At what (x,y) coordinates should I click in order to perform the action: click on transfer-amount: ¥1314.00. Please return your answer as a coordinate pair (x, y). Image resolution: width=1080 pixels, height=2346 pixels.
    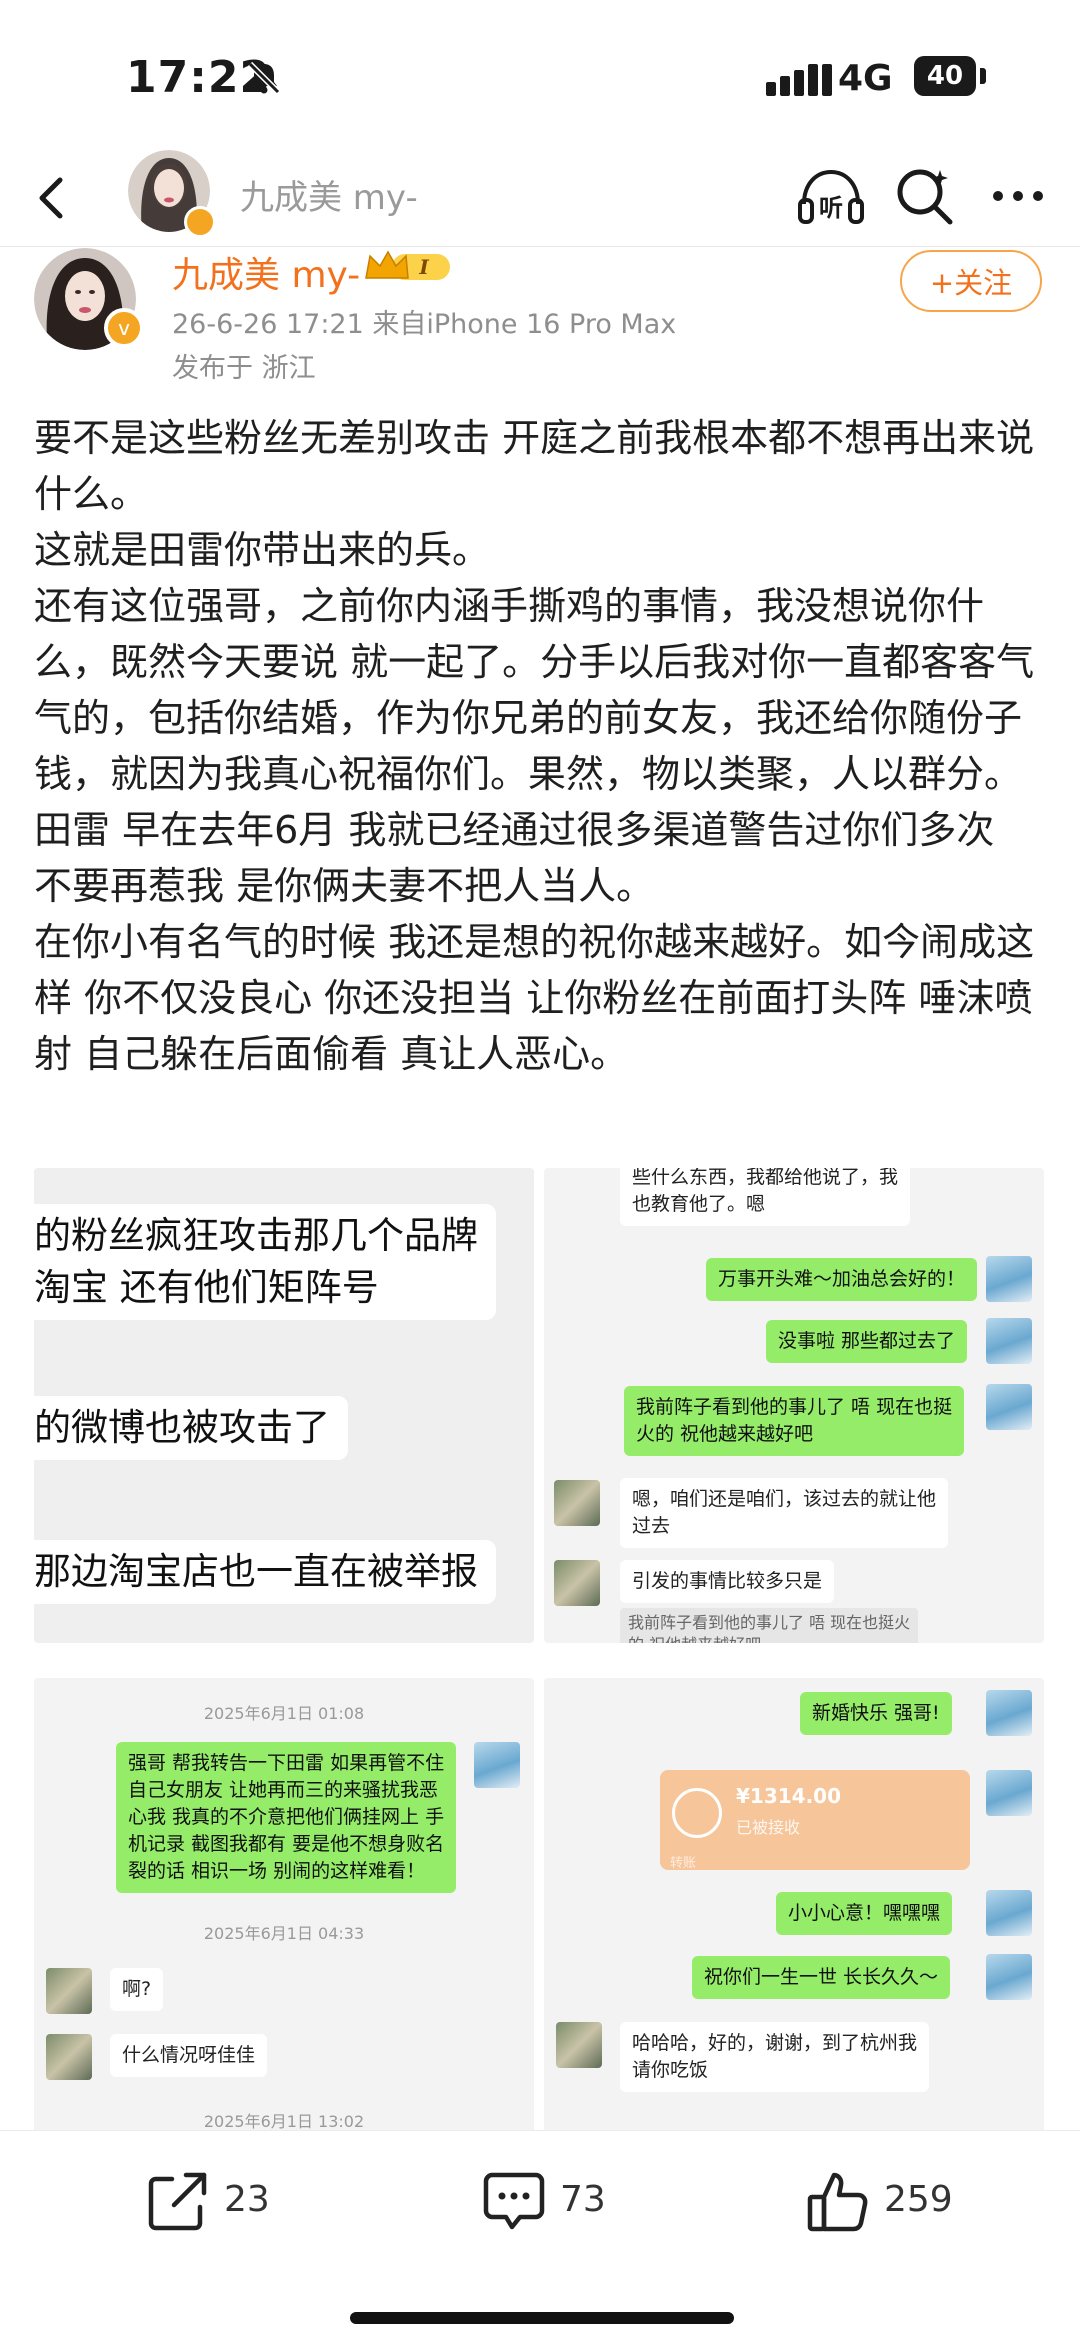
    Looking at the image, I should click on (789, 1796).